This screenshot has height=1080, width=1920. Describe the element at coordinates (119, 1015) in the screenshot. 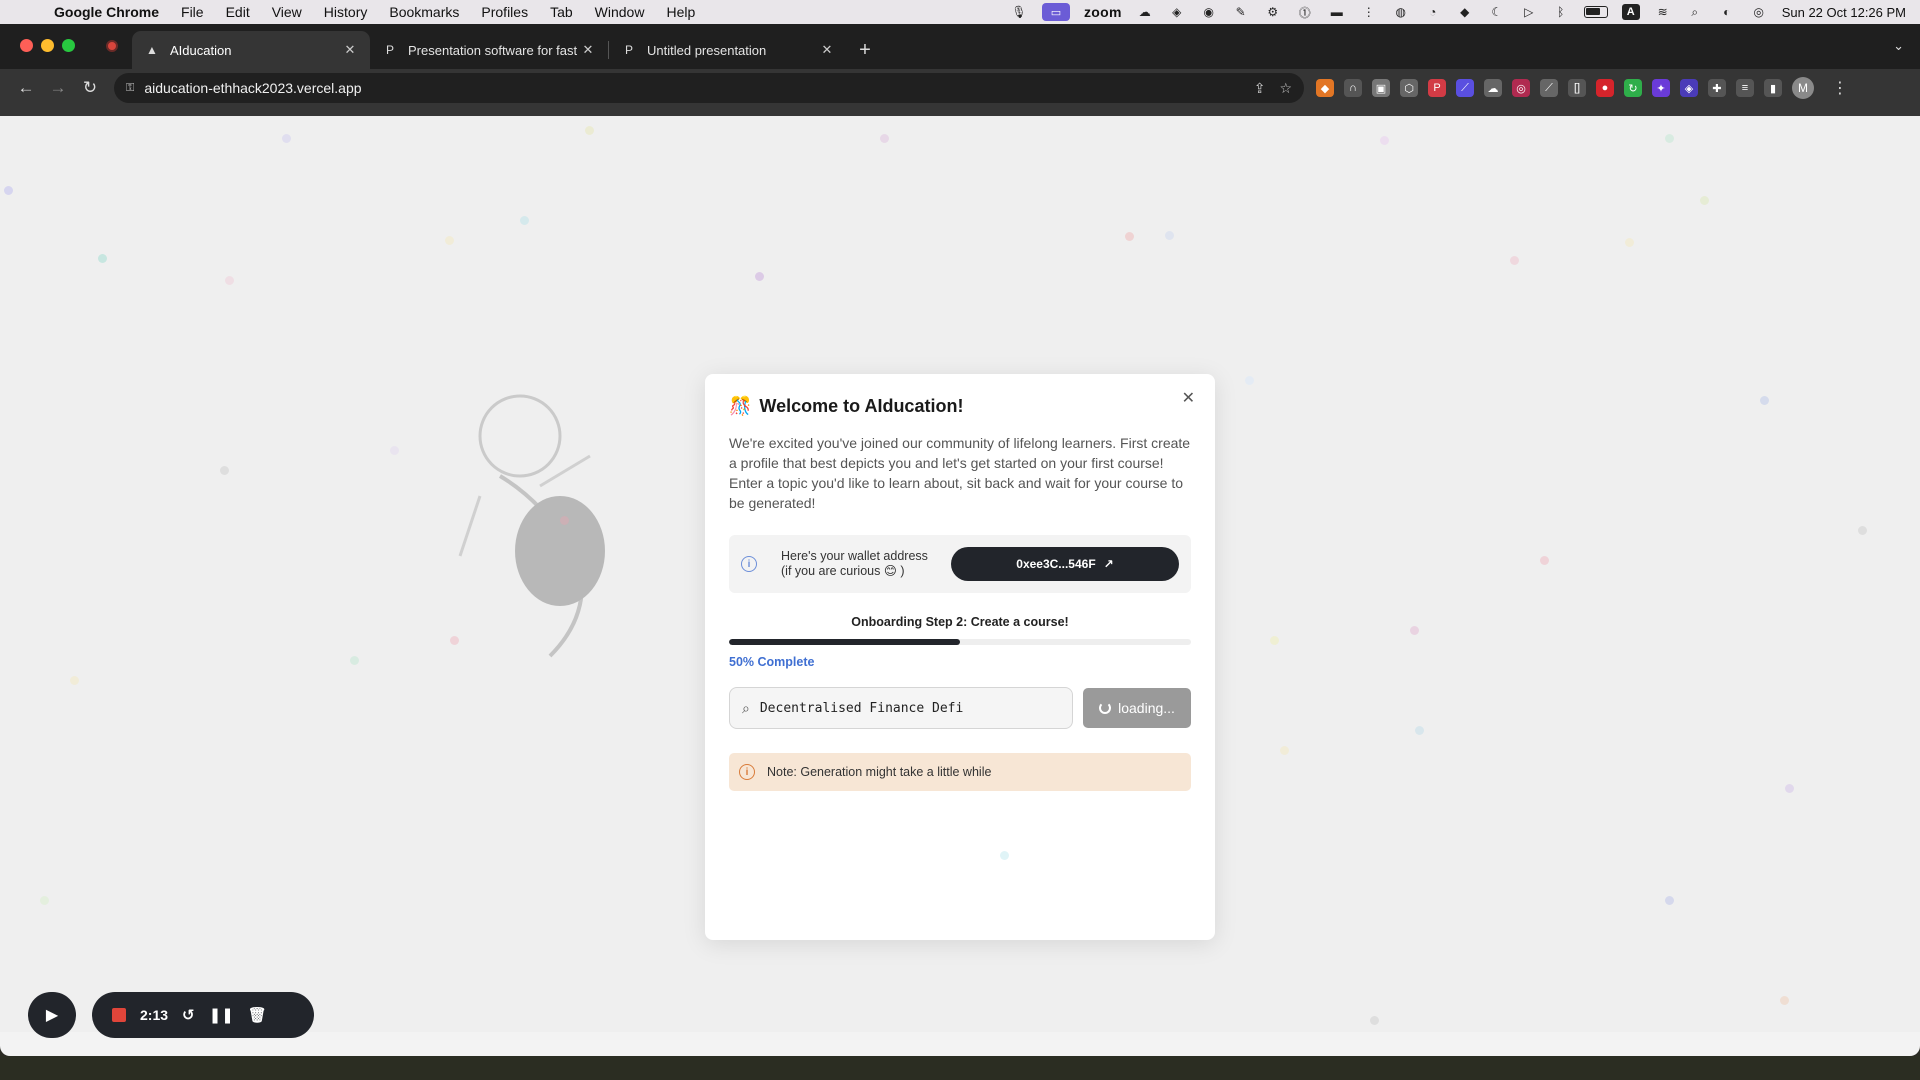

I see `stop-recording-button` at that location.